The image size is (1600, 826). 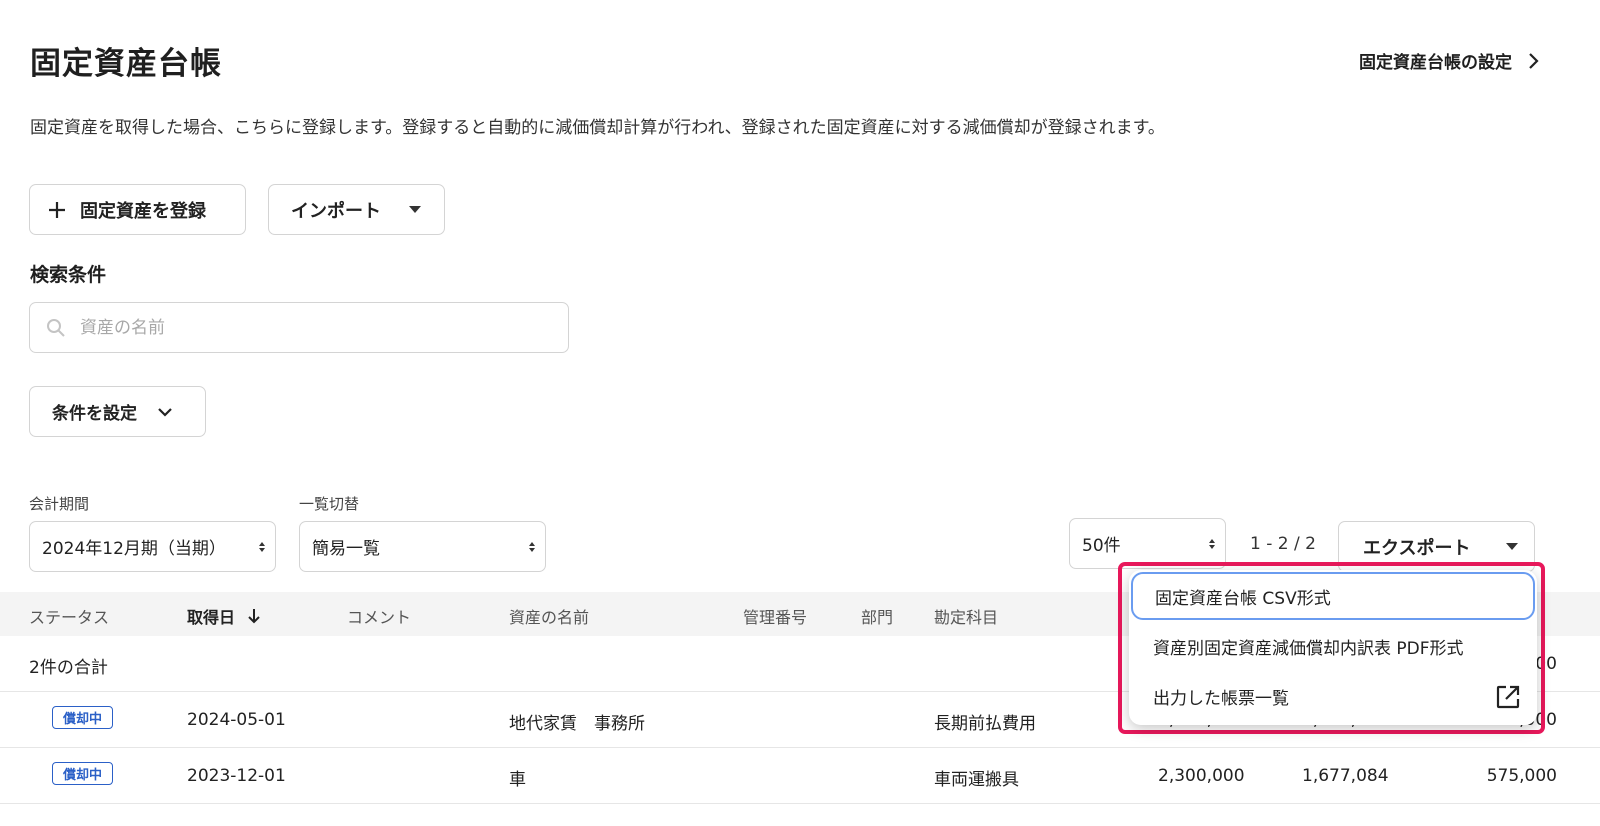 What do you see at coordinates (1333, 596) in the screenshot?
I see `export-csv-item: 固定資産台帳 CSV形式` at bounding box center [1333, 596].